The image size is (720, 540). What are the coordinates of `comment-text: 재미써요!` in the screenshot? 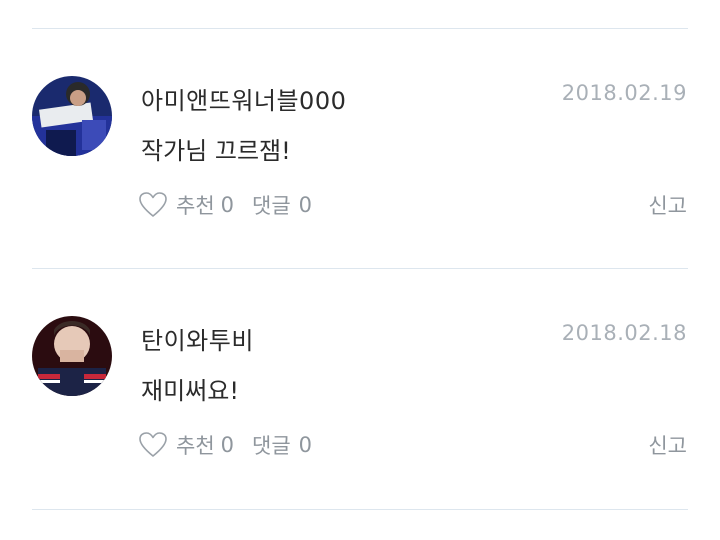 It's located at (190, 391).